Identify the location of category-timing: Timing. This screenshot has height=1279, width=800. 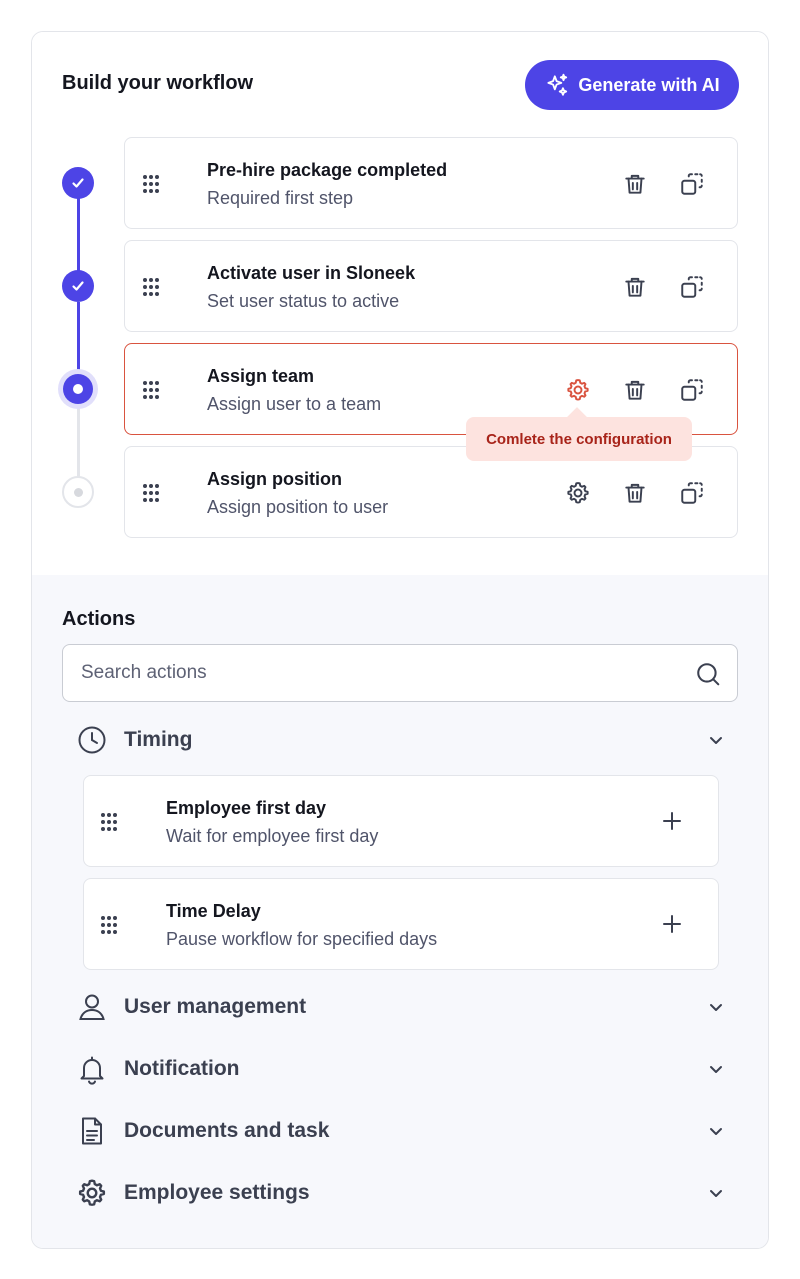
(401, 740).